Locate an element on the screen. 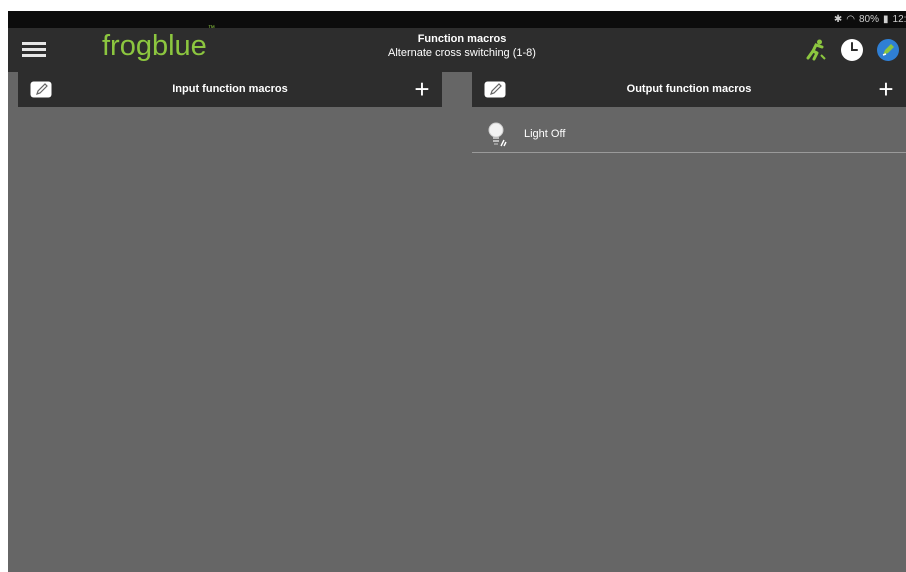 The height and width of the screenshot is (572, 906). output-macros-header: Output function macros + is located at coordinates (689, 89).